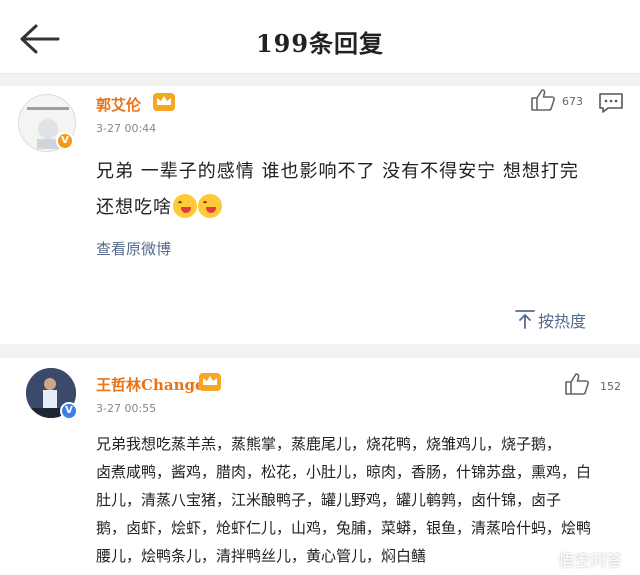 The height and width of the screenshot is (575, 640). What do you see at coordinates (126, 408) in the screenshot?
I see `timestamp: 3-27 00:55` at bounding box center [126, 408].